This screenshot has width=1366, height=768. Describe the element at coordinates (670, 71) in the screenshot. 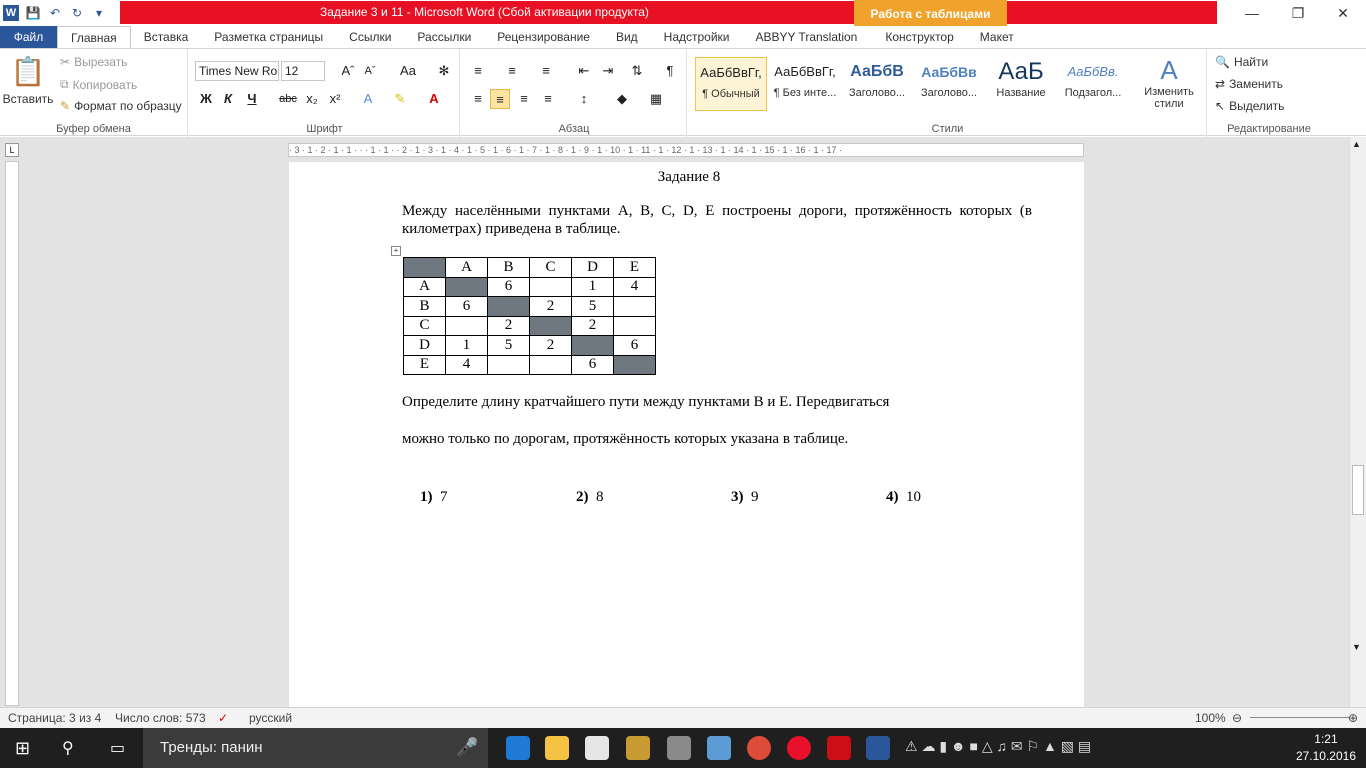

I see `pilcrow-icon: ¶` at that location.